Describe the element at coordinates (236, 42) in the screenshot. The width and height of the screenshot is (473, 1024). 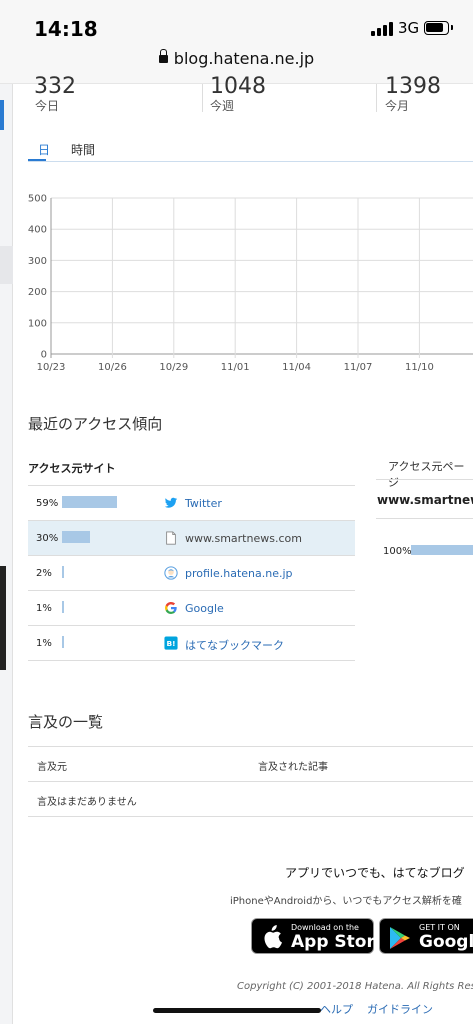
I see `browser-header: 14:18 3G blog.hatena.ne.jp` at that location.